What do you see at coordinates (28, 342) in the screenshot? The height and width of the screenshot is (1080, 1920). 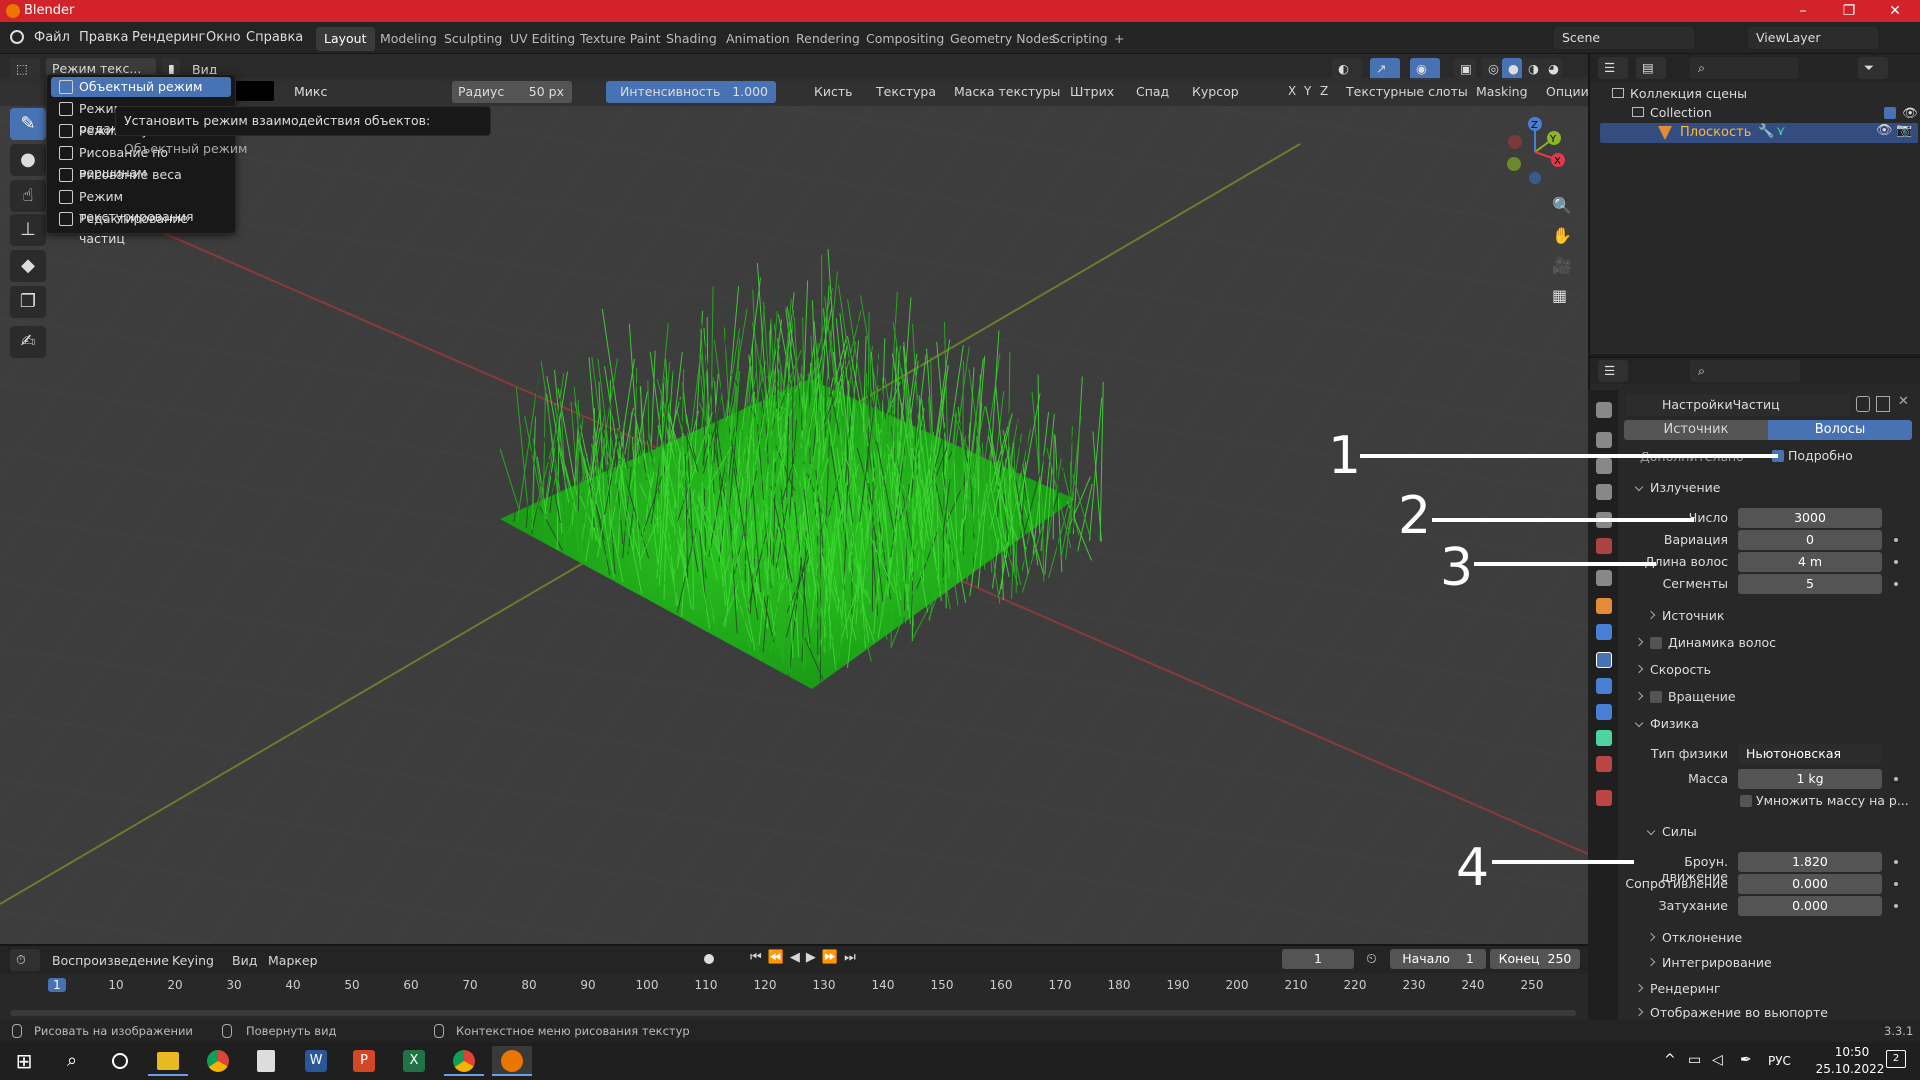 I see `annotate-icon: ✍` at bounding box center [28, 342].